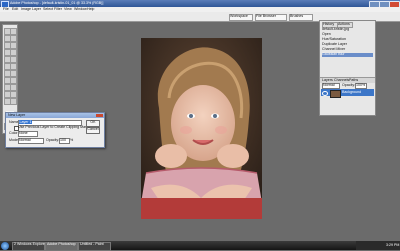  What do you see at coordinates (13, 38) in the screenshot?
I see `magic-wand-tool-icon` at bounding box center [13, 38].